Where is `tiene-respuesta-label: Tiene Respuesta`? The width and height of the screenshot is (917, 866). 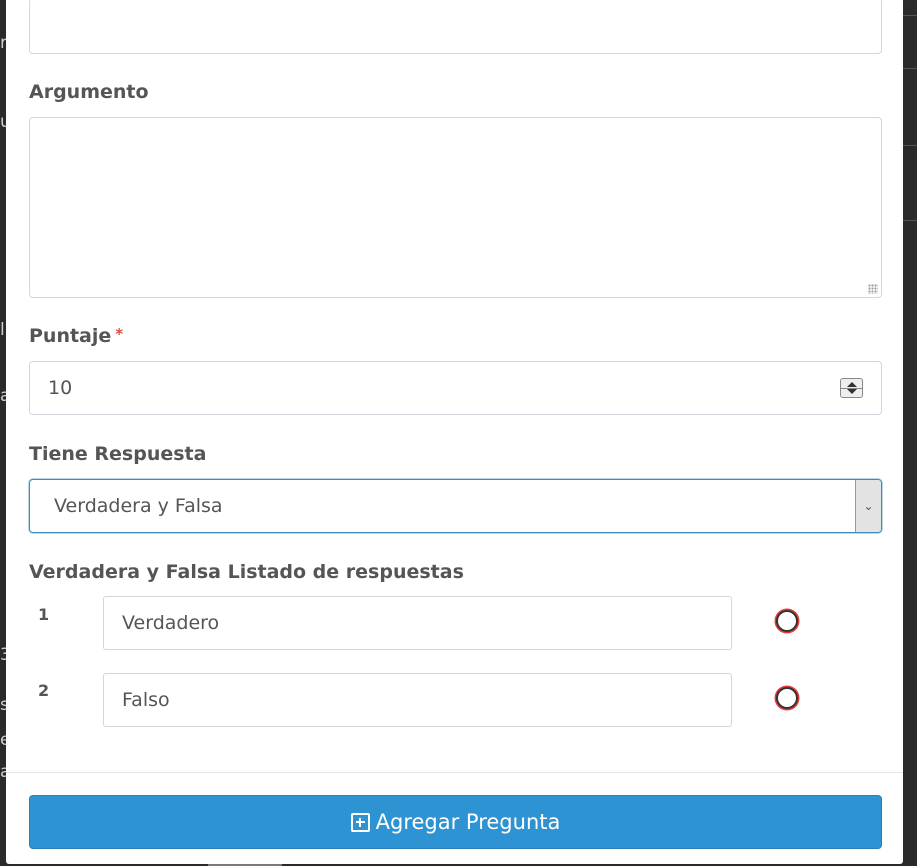
tiene-respuesta-label: Tiene Respuesta is located at coordinates (118, 454).